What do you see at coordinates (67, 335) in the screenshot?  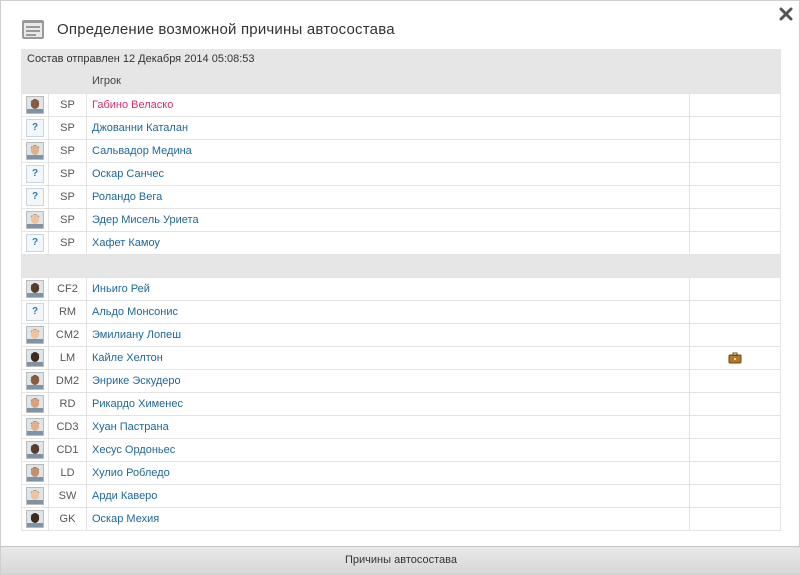 I see `position-cell: CM2` at bounding box center [67, 335].